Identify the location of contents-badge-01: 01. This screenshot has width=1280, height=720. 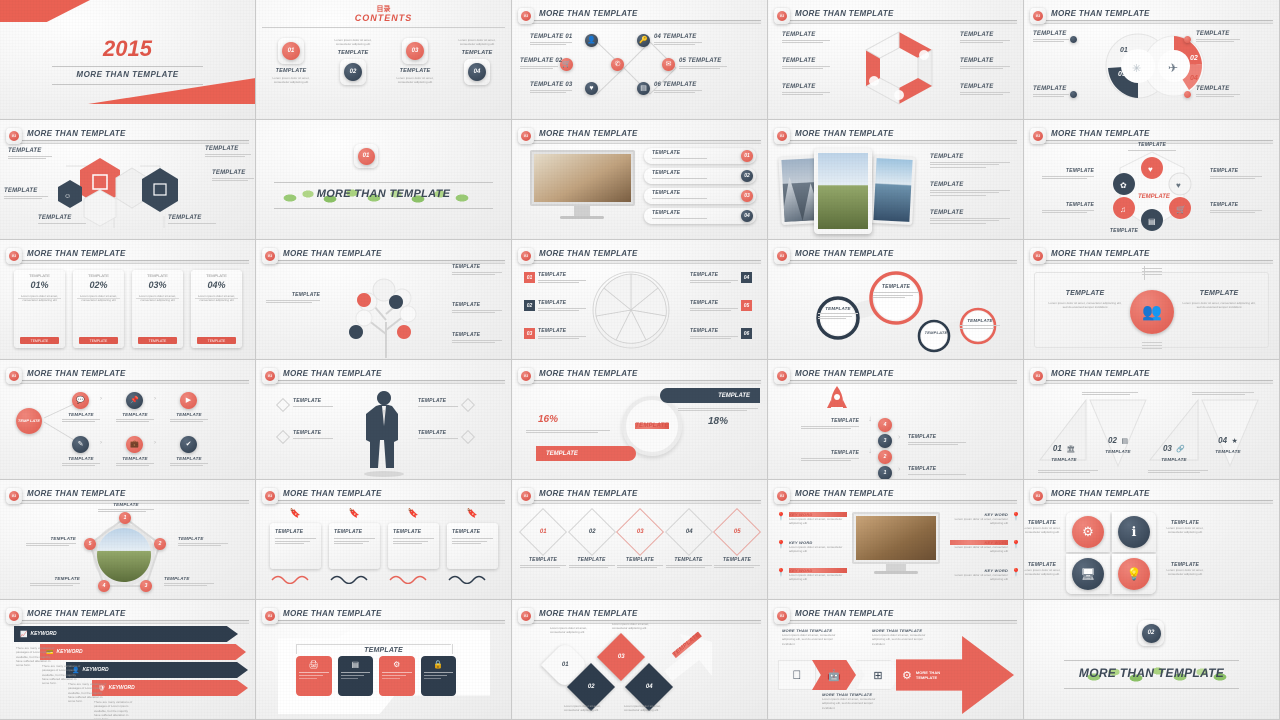
(291, 51).